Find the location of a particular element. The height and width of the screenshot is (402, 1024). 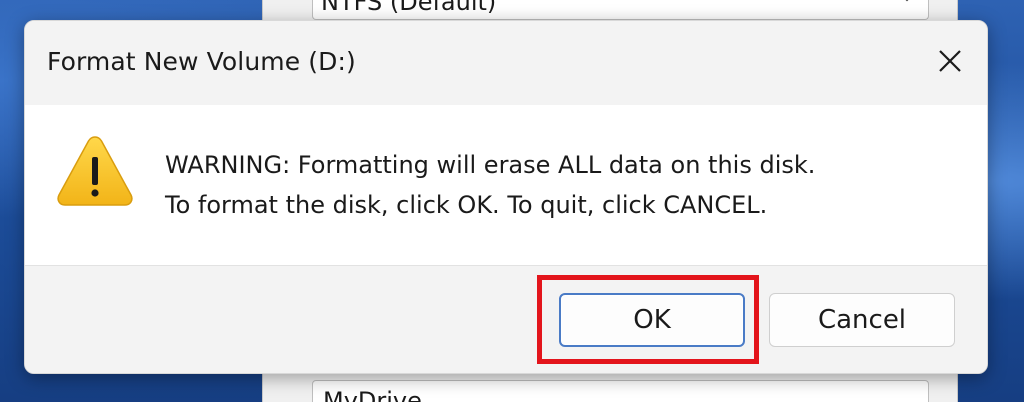

cancel-button: Cancel is located at coordinates (862, 320).